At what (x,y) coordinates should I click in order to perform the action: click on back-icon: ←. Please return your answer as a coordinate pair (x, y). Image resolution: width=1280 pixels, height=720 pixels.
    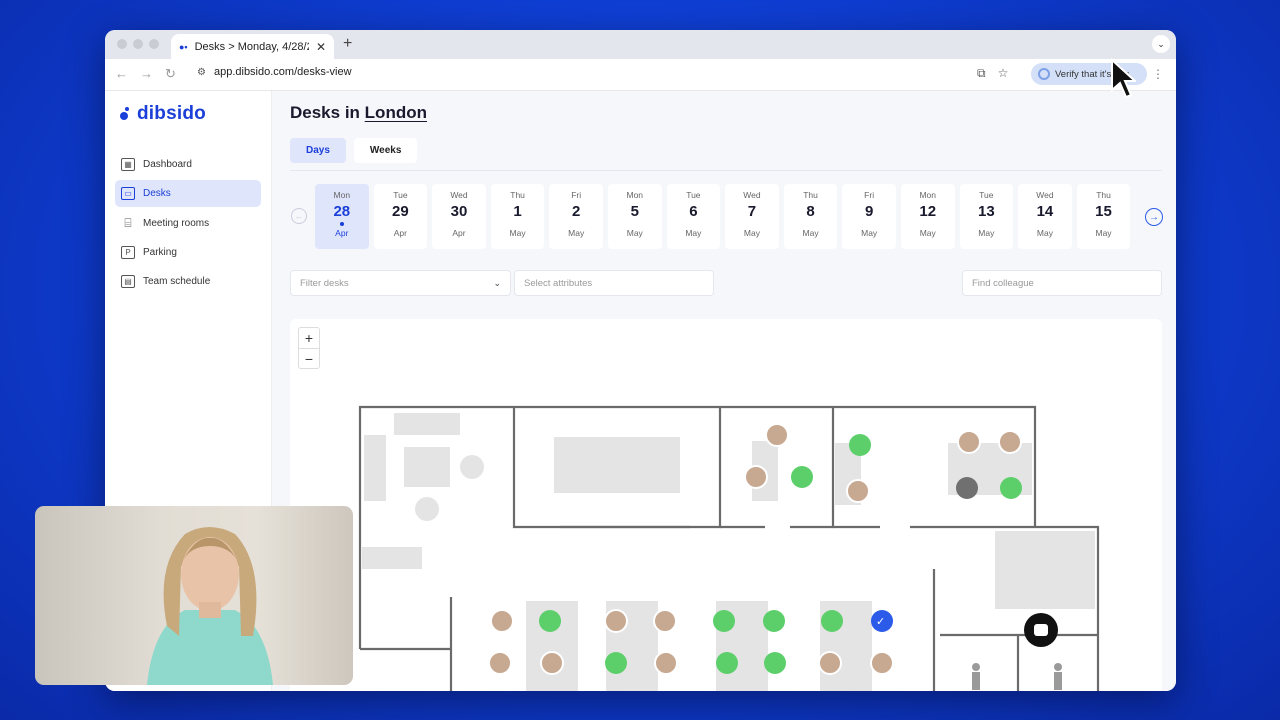
    Looking at the image, I should click on (121, 73).